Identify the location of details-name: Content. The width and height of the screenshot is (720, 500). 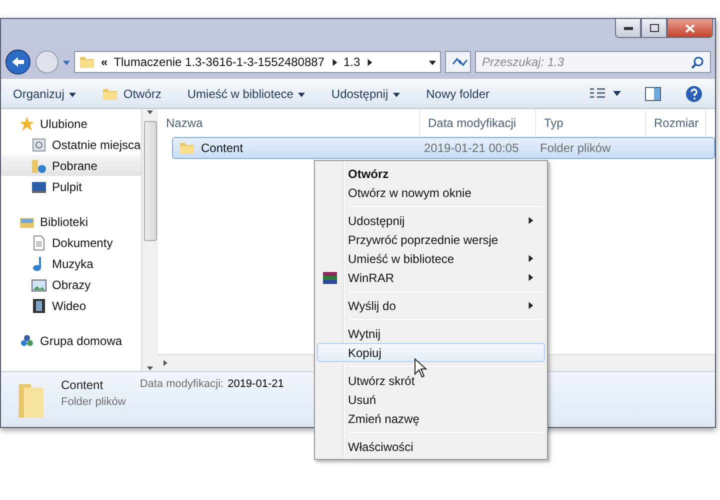
(82, 385).